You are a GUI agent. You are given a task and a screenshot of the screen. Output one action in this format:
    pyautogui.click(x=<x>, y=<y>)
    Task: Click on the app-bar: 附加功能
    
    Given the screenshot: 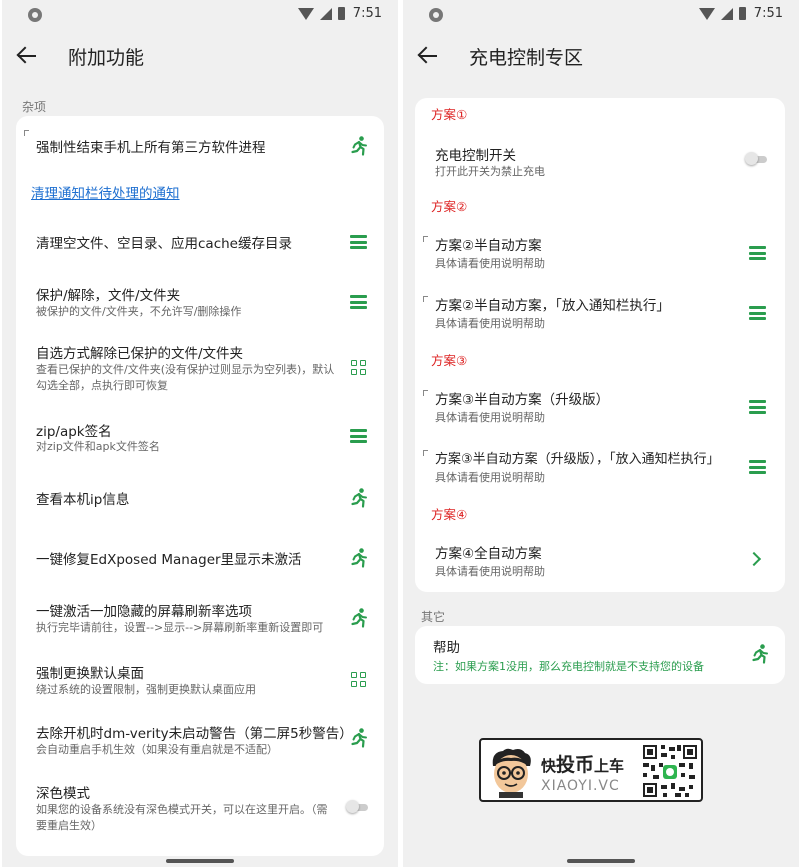 What is the action you would take?
    pyautogui.click(x=200, y=56)
    